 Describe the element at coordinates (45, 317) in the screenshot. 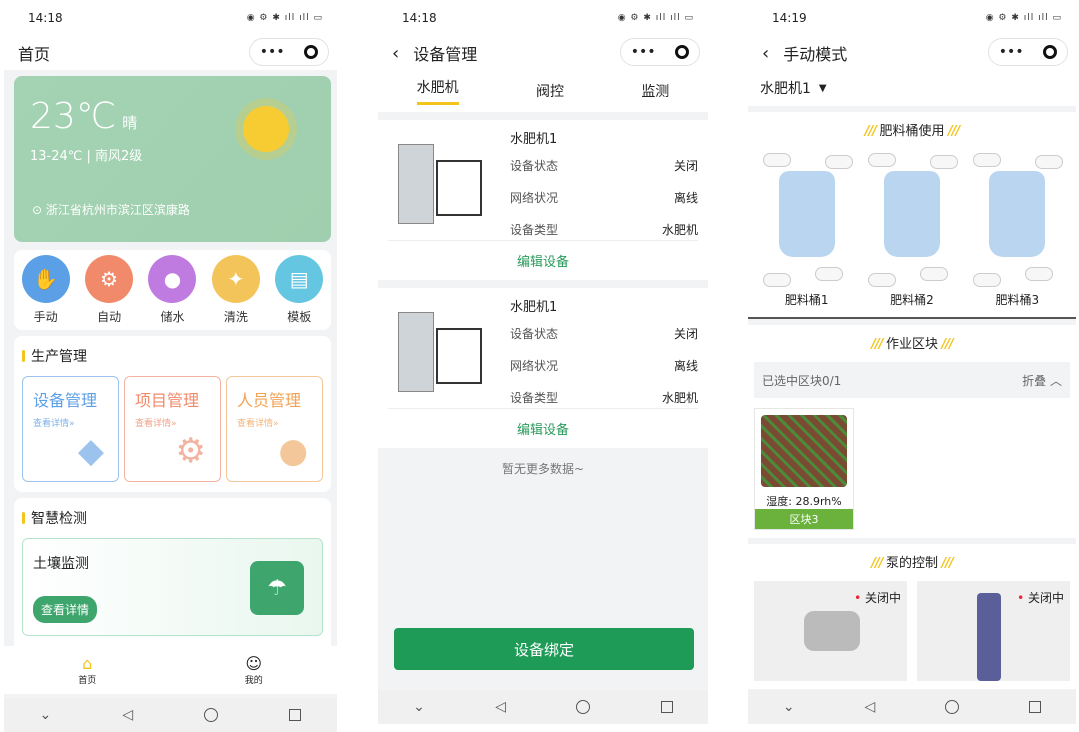

I see `quick-label: 手动` at that location.